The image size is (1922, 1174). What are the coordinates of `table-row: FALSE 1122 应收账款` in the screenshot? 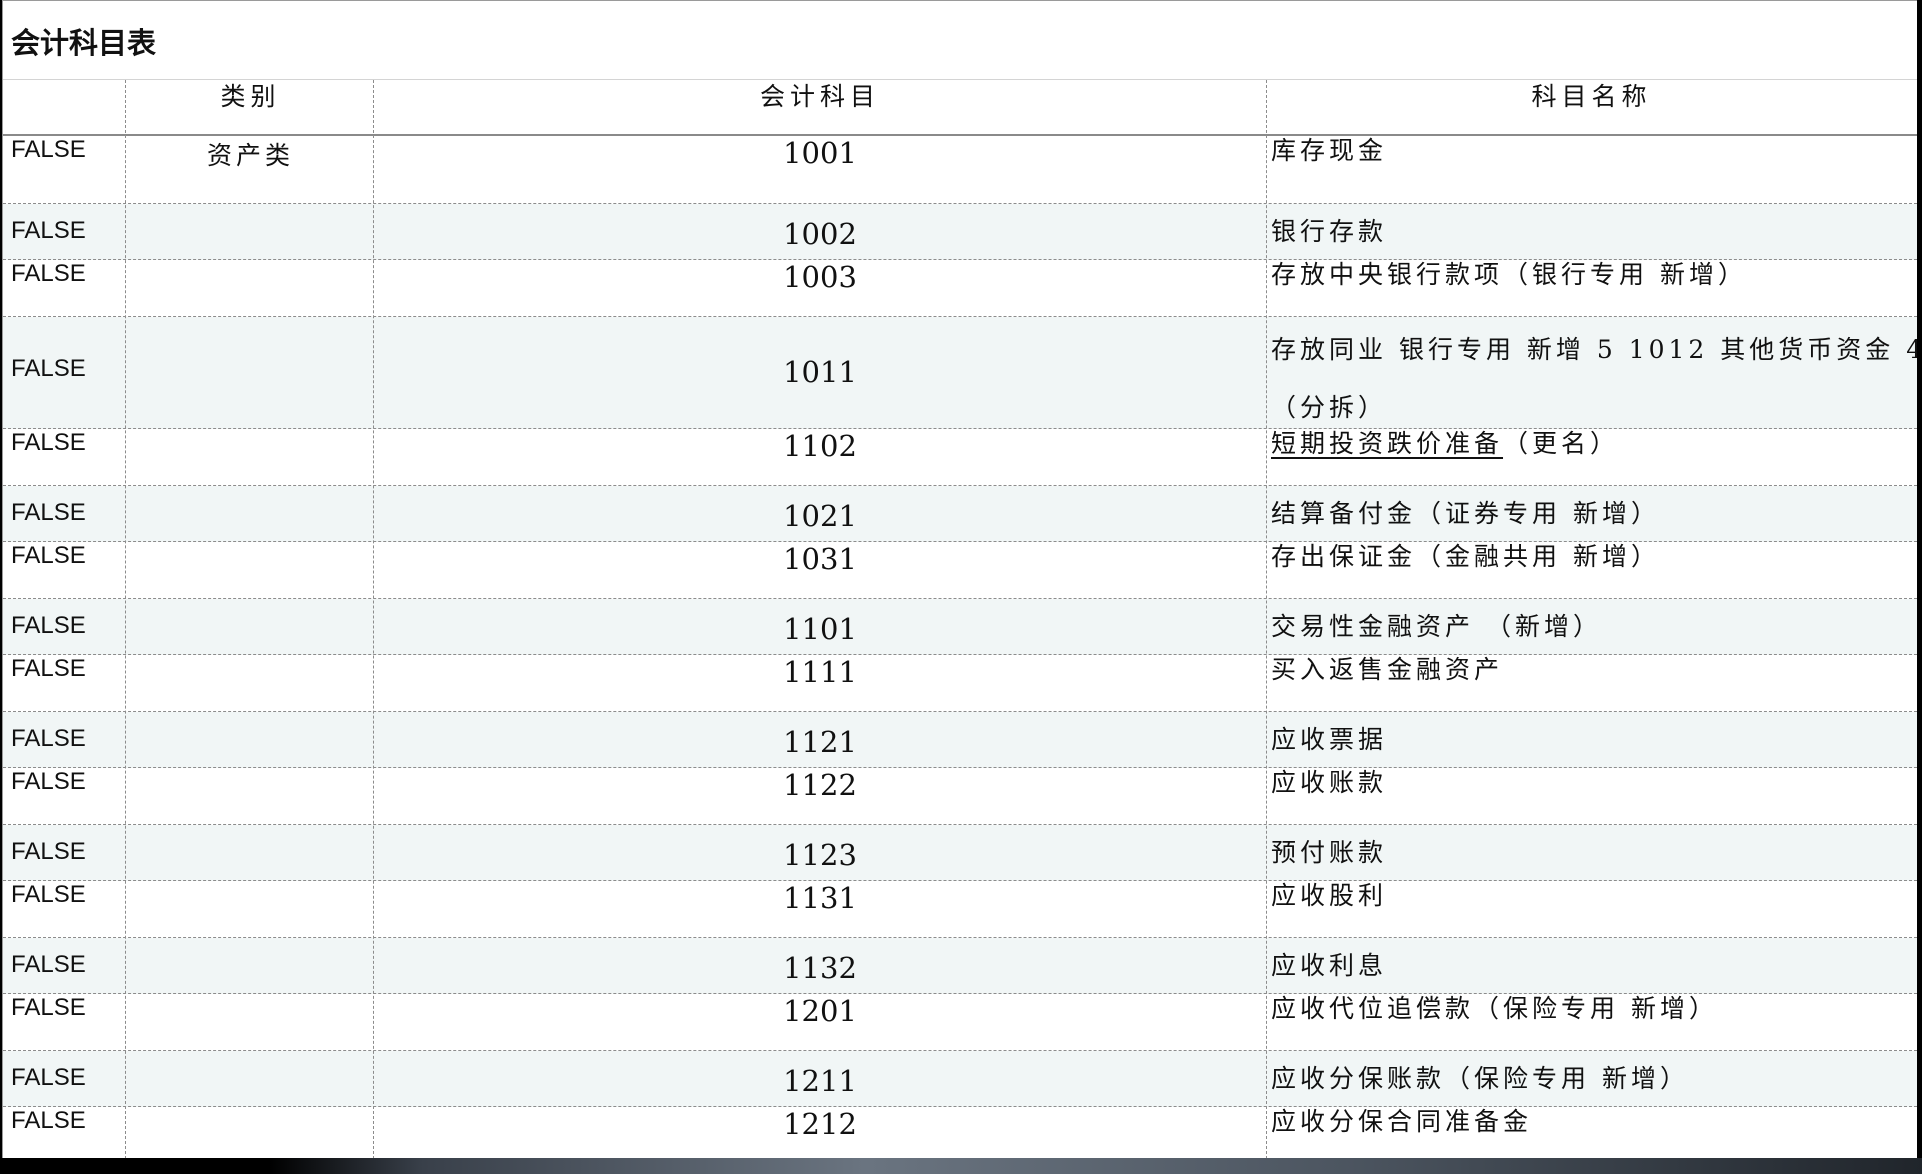 It's located at (960, 796).